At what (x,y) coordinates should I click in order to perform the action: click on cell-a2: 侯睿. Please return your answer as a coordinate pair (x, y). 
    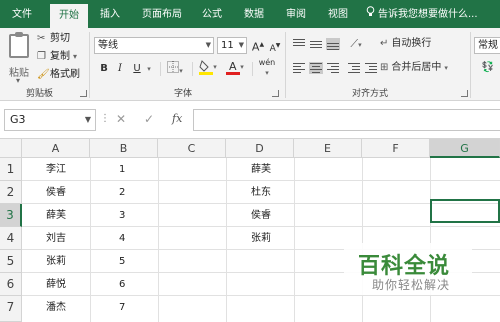
    Looking at the image, I should click on (56, 192).